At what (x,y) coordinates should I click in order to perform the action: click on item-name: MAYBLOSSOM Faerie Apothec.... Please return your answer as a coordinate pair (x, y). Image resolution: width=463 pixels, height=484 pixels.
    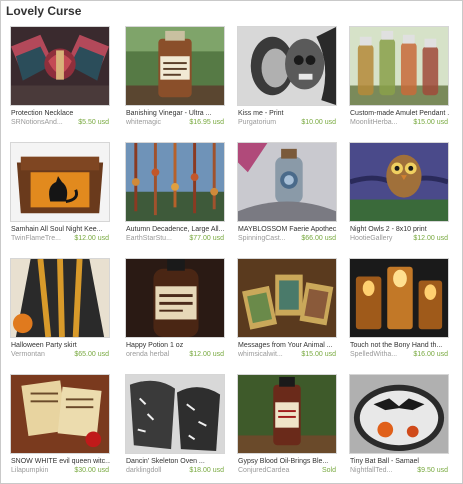
    Looking at the image, I should click on (287, 229).